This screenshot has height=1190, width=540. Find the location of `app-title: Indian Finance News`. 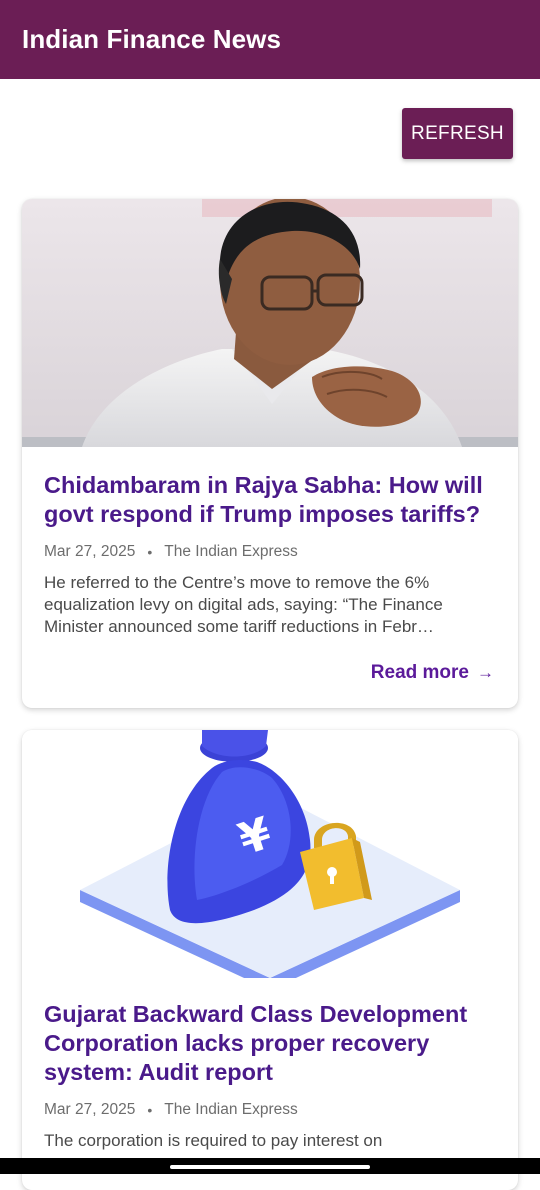

app-title: Indian Finance News is located at coordinates (152, 39).